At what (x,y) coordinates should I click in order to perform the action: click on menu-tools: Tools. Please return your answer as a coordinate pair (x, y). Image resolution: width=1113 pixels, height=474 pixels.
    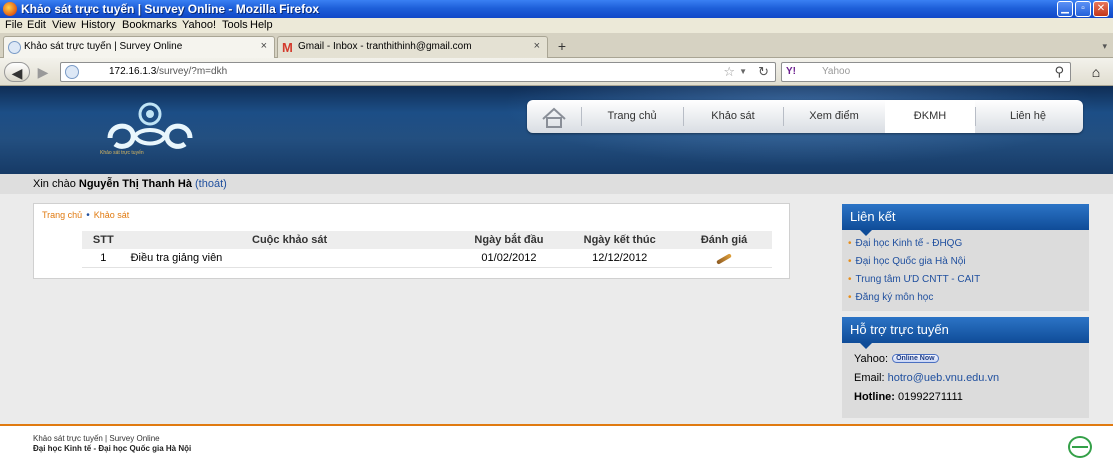
    Looking at the image, I should click on (235, 25).